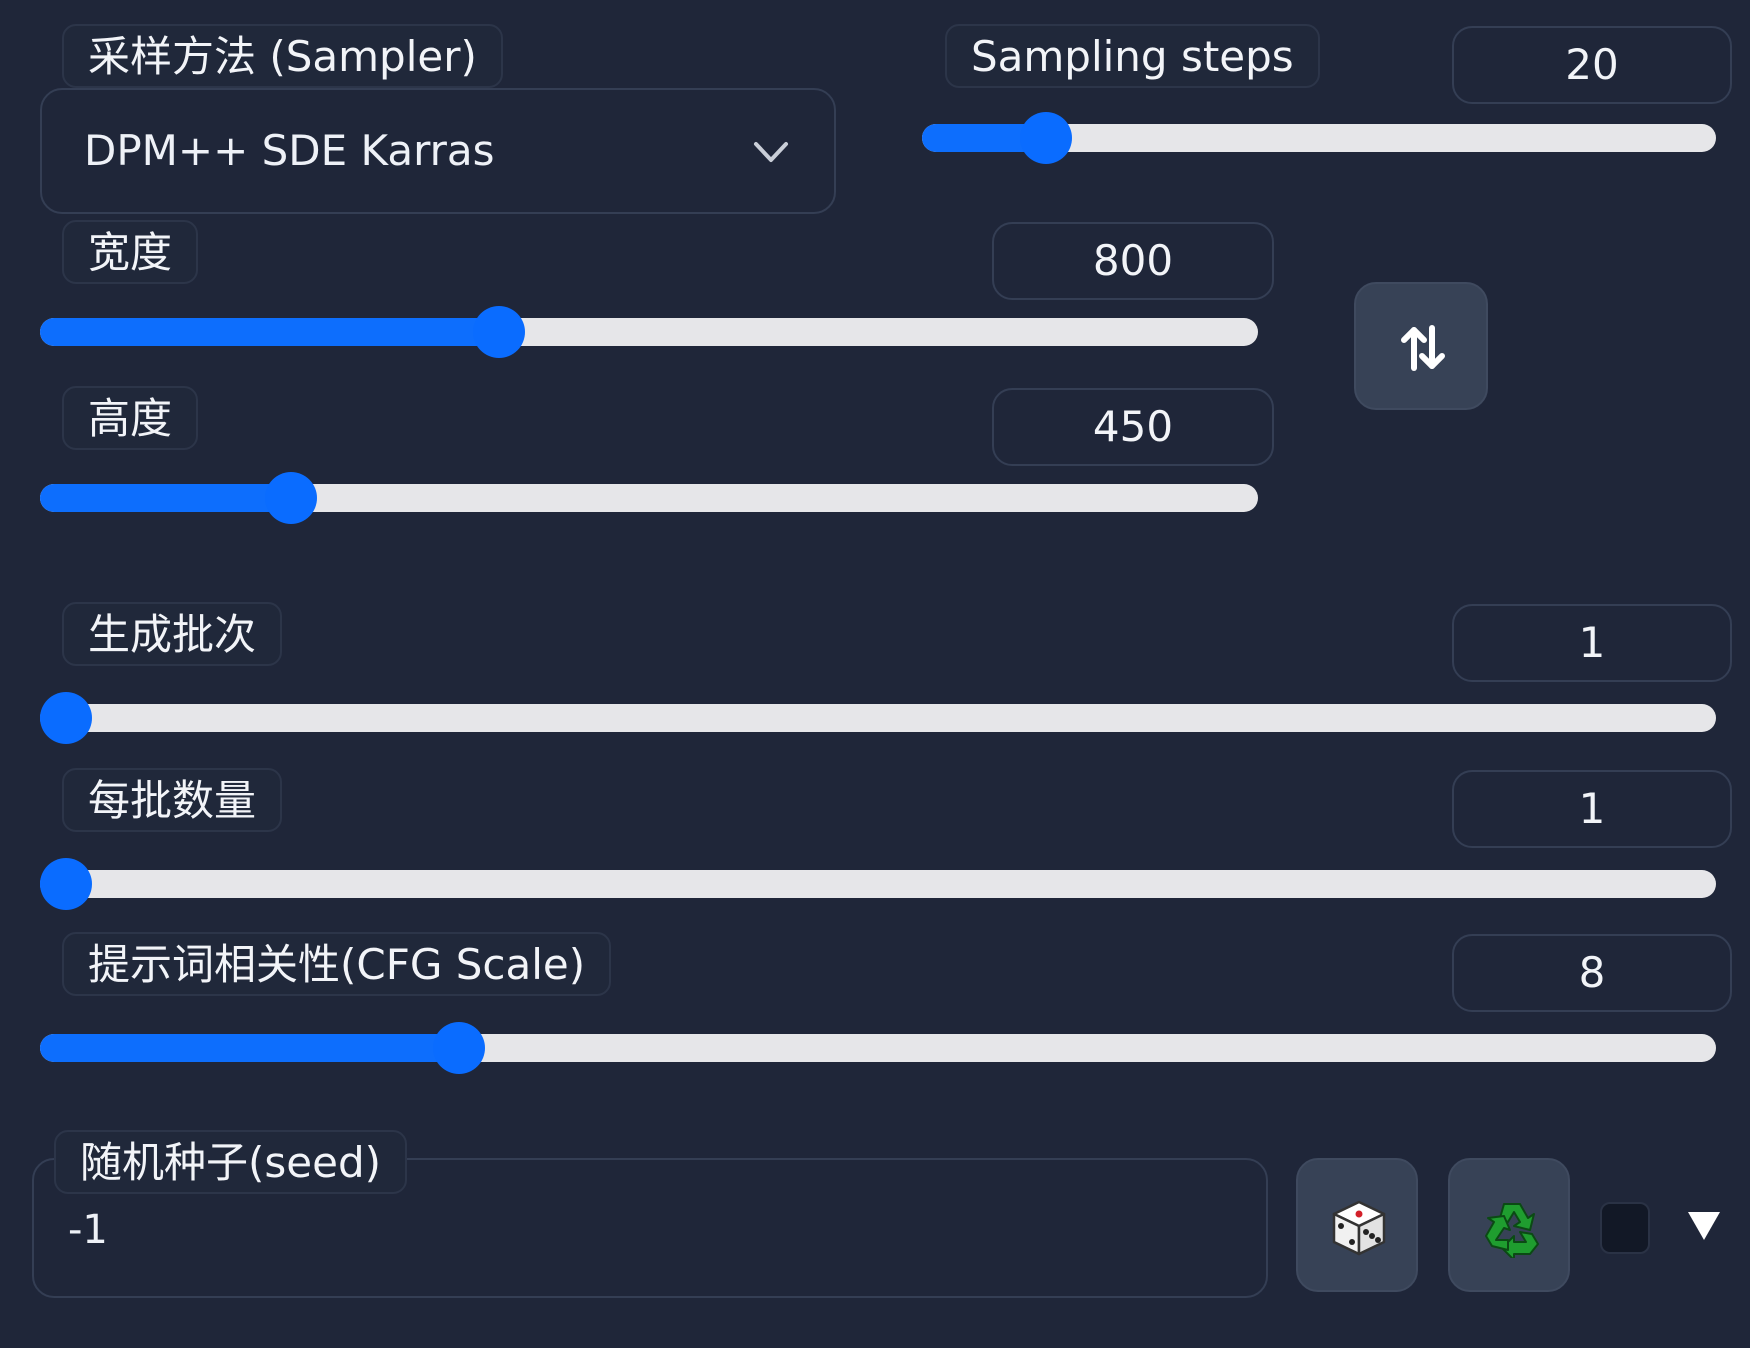  Describe the element at coordinates (88, 1230) in the screenshot. I see `seed-value: -1` at that location.